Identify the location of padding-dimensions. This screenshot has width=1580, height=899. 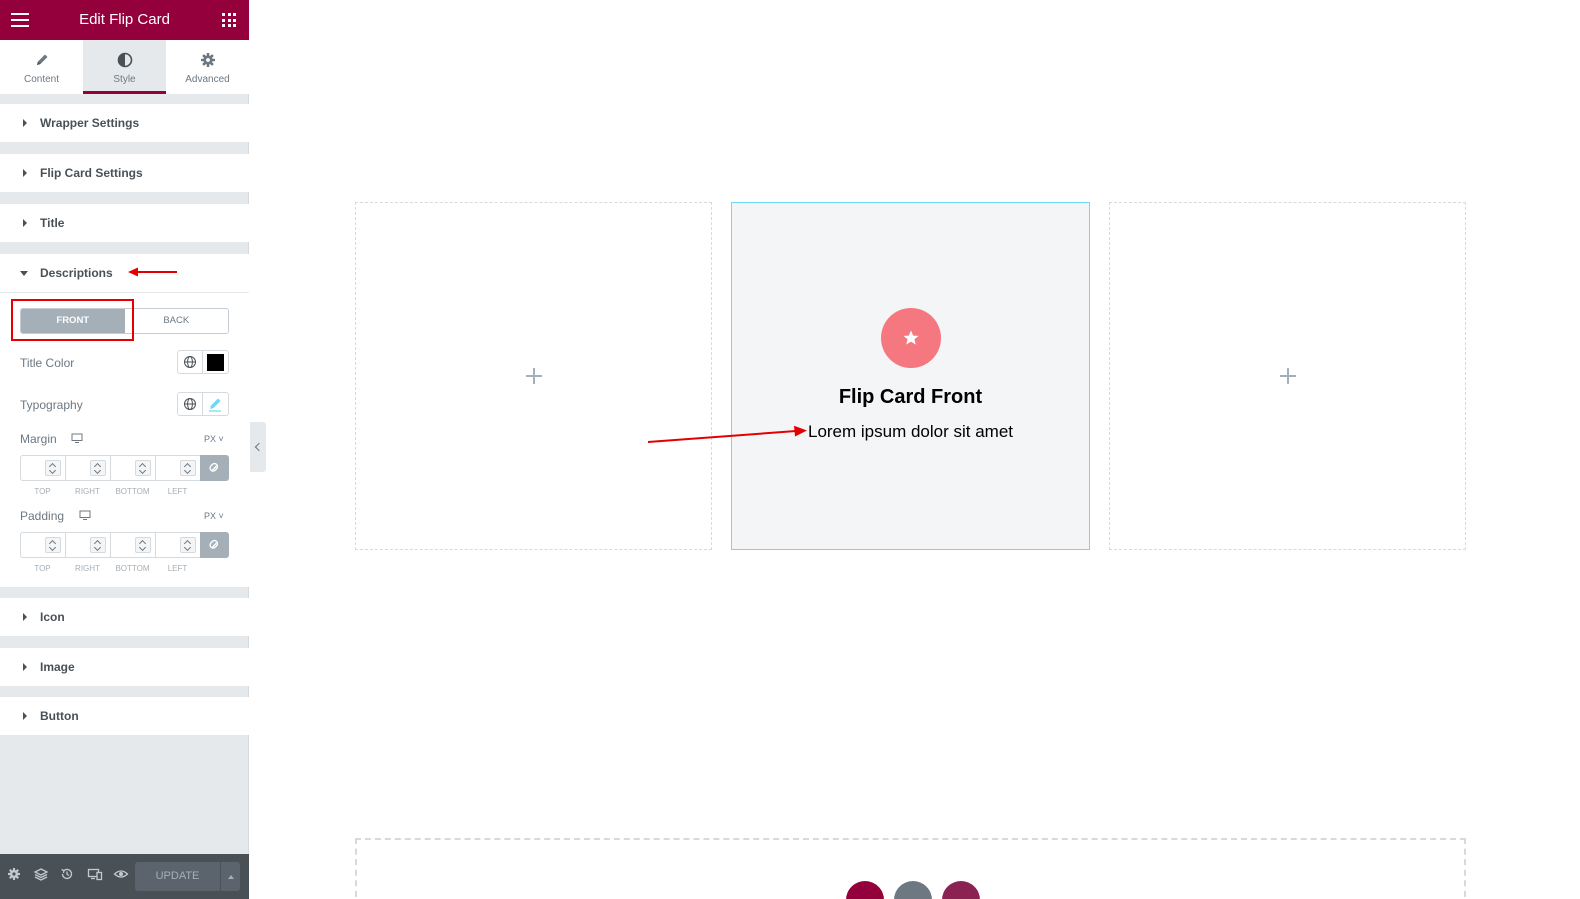
(124, 545).